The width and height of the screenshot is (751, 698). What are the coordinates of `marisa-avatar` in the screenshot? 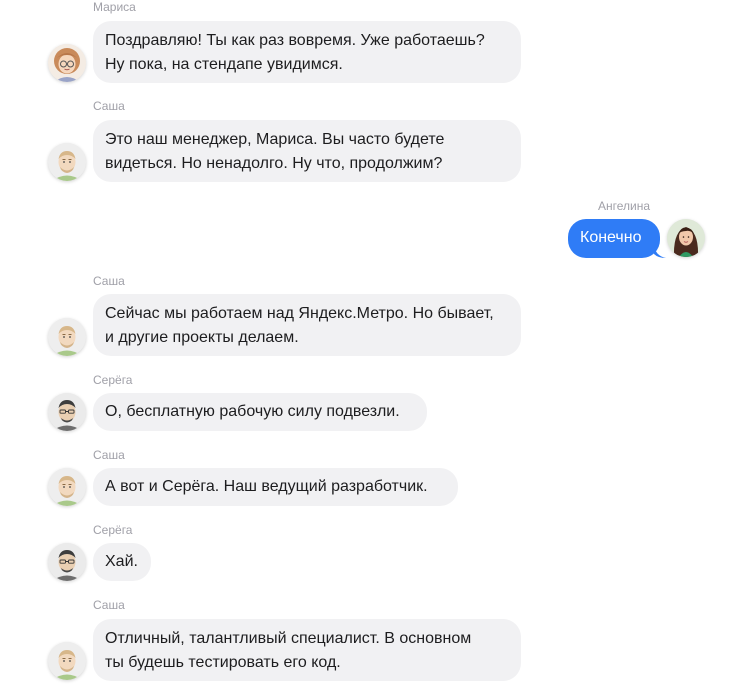 It's located at (67, 63).